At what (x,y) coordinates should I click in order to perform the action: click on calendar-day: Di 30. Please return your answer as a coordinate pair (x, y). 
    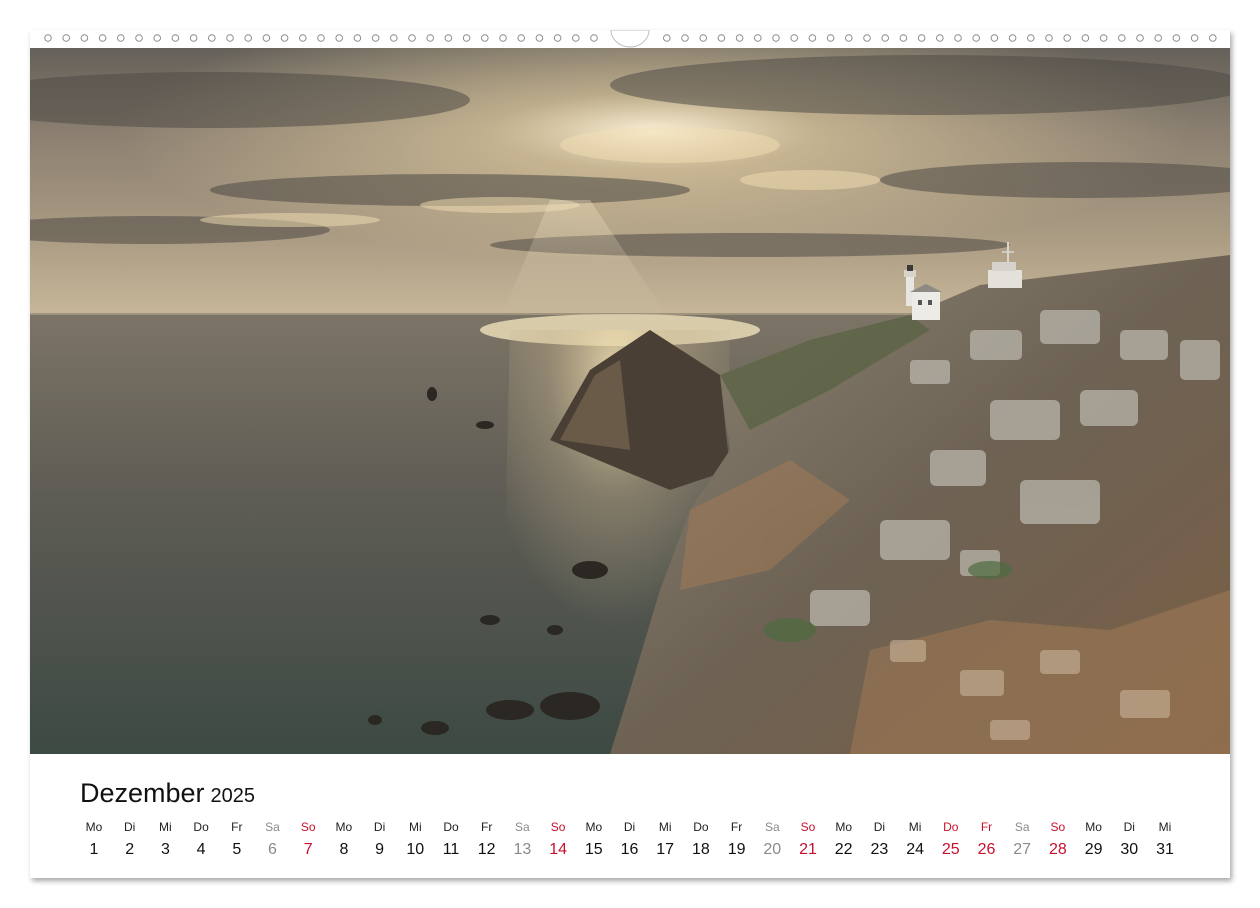
    Looking at the image, I should click on (1129, 841).